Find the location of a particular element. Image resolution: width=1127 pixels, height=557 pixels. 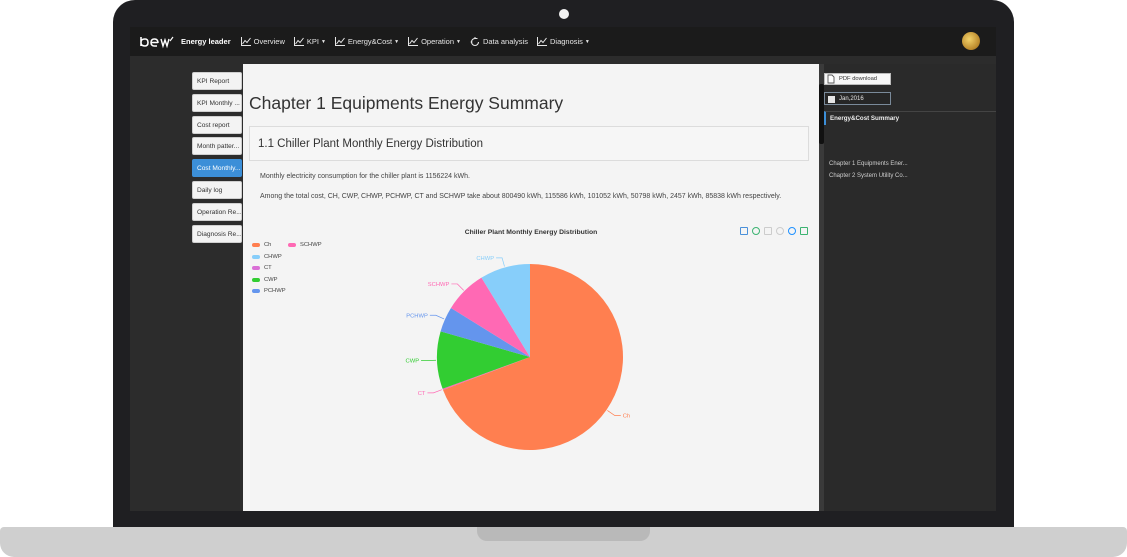

camera-dot is located at coordinates (564, 14).